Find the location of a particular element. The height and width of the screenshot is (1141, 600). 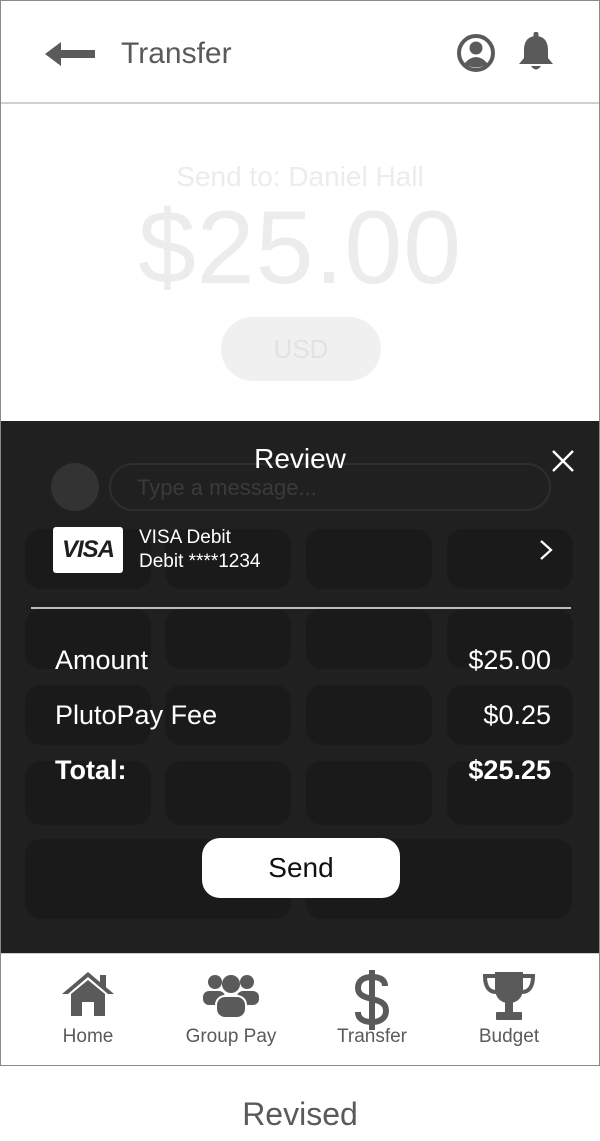

chevron-right-icon is located at coordinates (546, 550).